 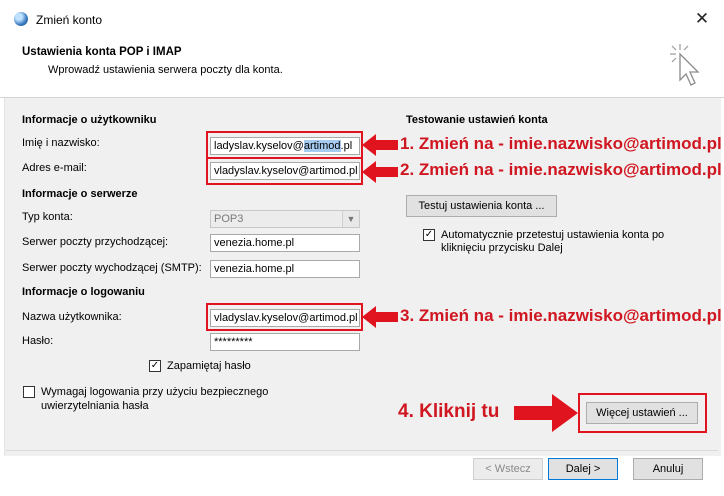 I want to click on auto-test-label-line2: kliknięciu przycisku Dalej, so click(x=502, y=248).